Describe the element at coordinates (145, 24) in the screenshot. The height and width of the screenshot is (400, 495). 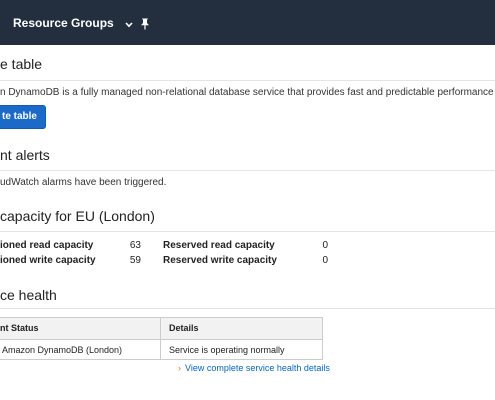
I see `pin-icon` at that location.